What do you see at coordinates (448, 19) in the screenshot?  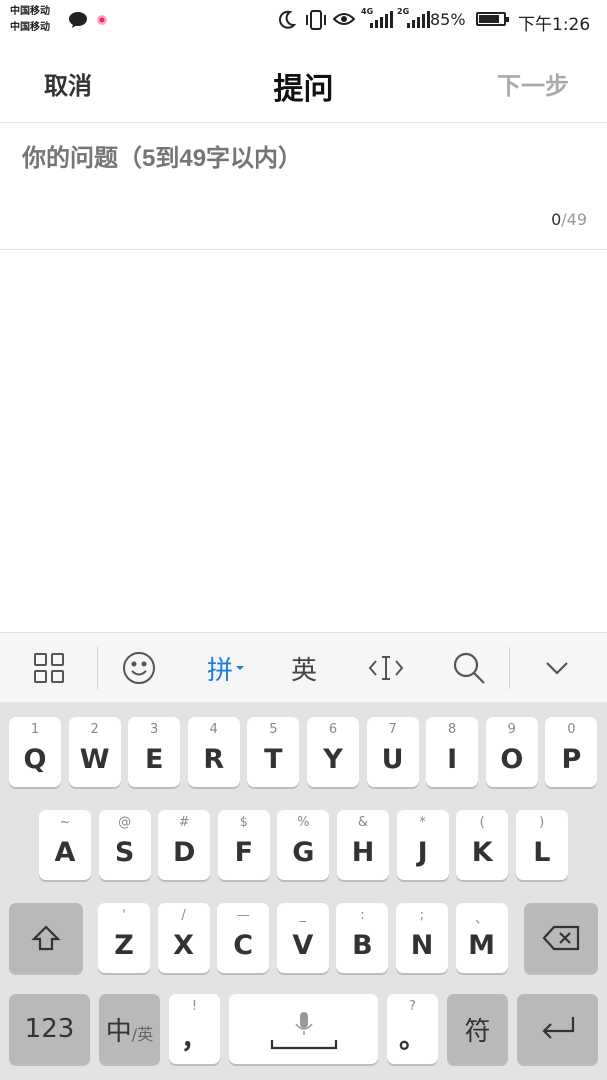 I see `battery-percent: 85%` at bounding box center [448, 19].